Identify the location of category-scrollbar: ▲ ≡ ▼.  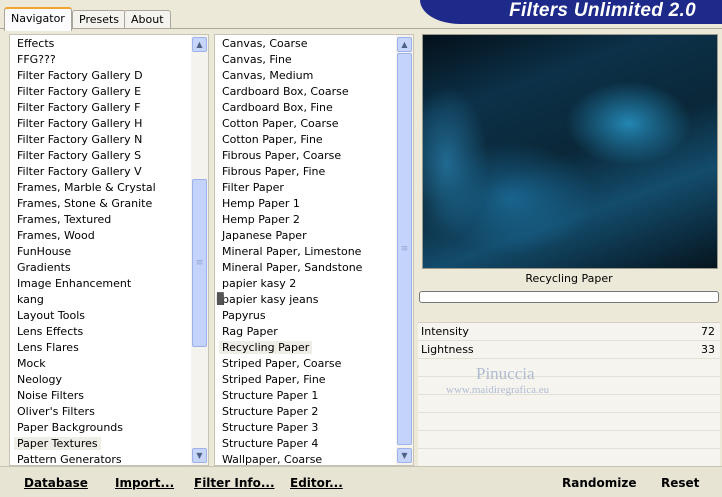
(199, 250).